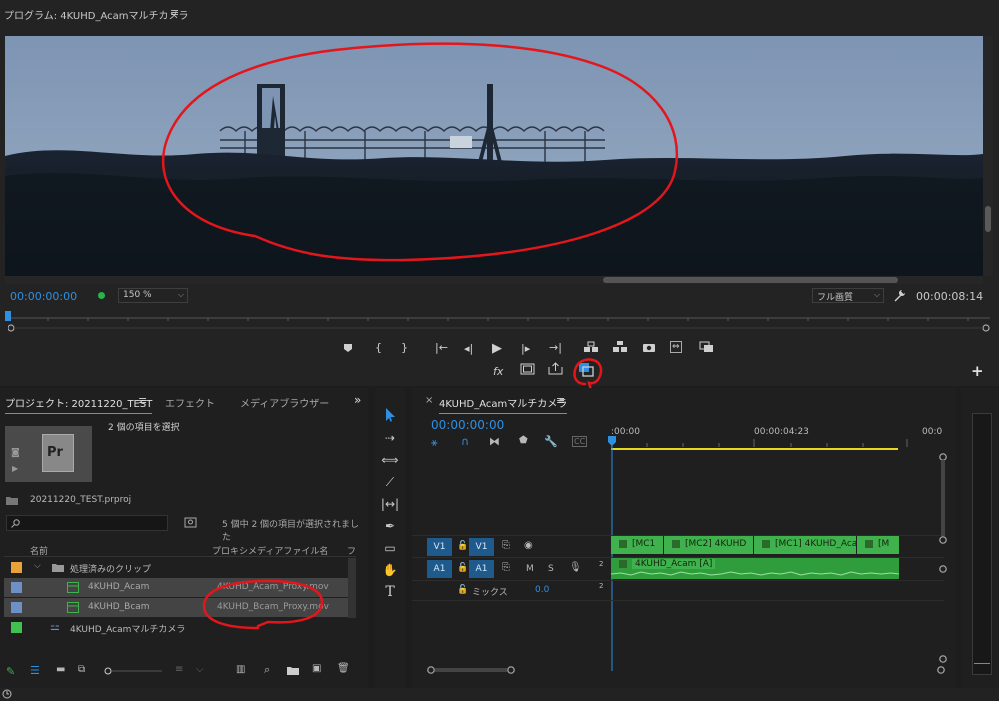 Image resolution: width=999 pixels, height=701 pixels. I want to click on playhead-timecode: 00:00:00:00, so click(43, 296).